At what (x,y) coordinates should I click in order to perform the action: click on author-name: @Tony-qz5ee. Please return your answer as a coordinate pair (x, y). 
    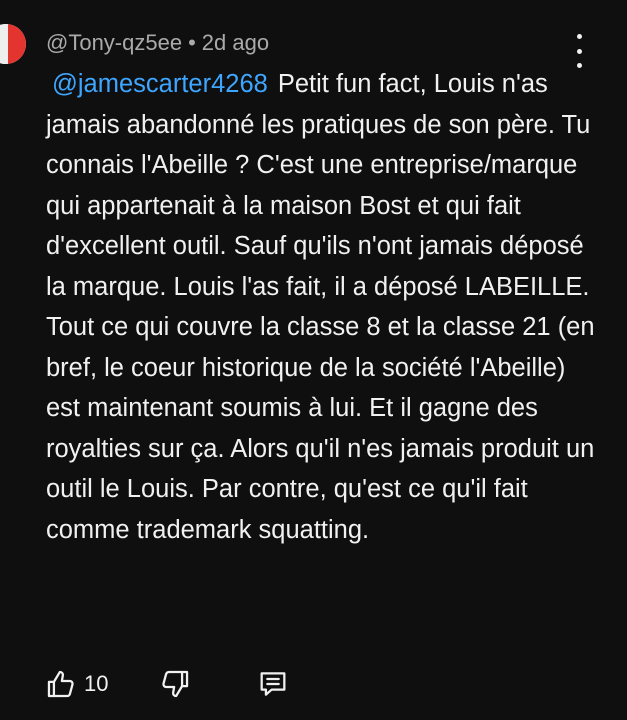
    Looking at the image, I should click on (114, 42).